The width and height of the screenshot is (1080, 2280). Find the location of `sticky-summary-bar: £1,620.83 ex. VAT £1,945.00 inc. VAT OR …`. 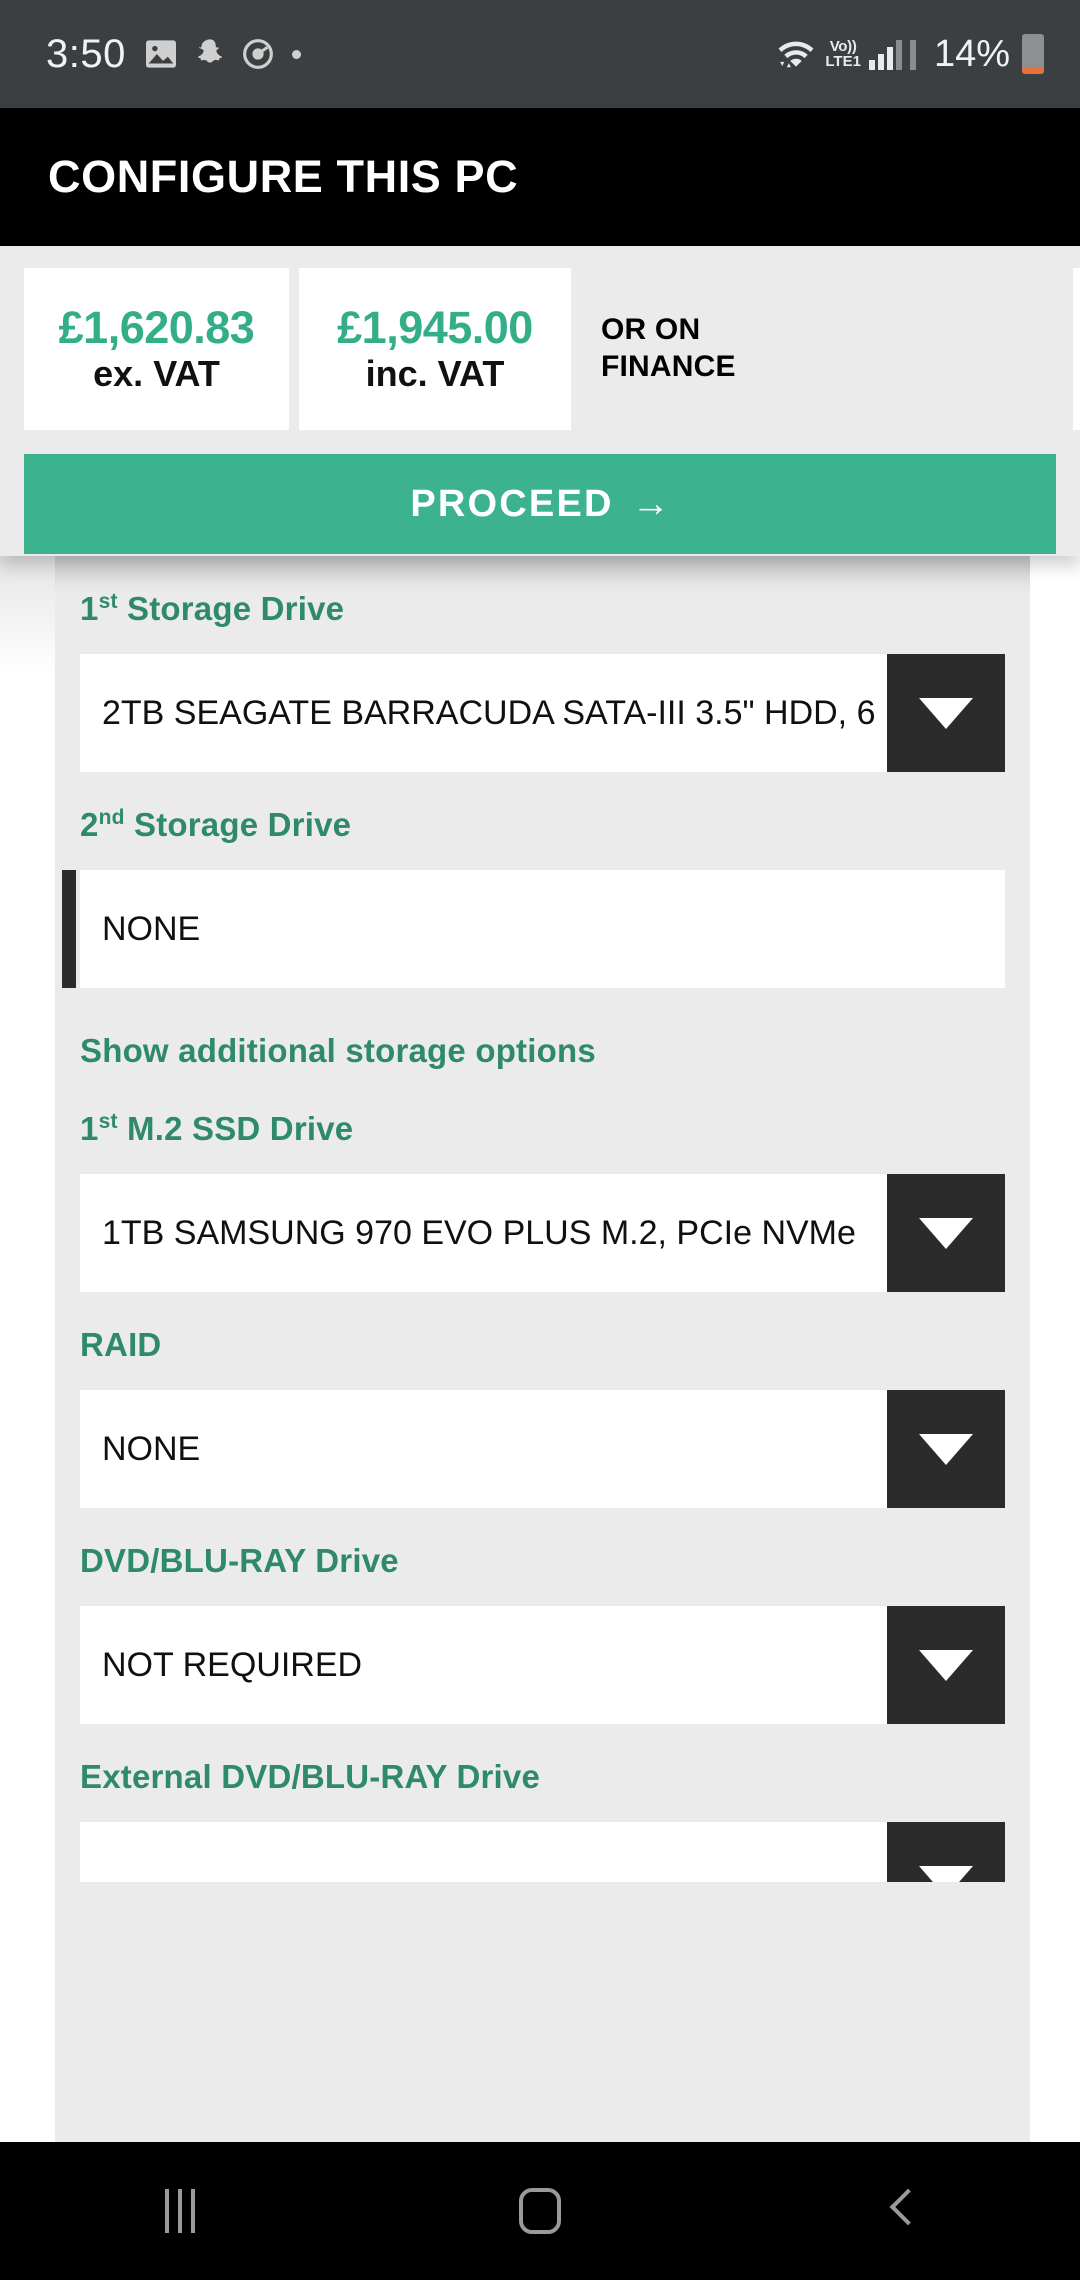

sticky-summary-bar: £1,620.83 ex. VAT £1,945.00 inc. VAT OR … is located at coordinates (540, 401).